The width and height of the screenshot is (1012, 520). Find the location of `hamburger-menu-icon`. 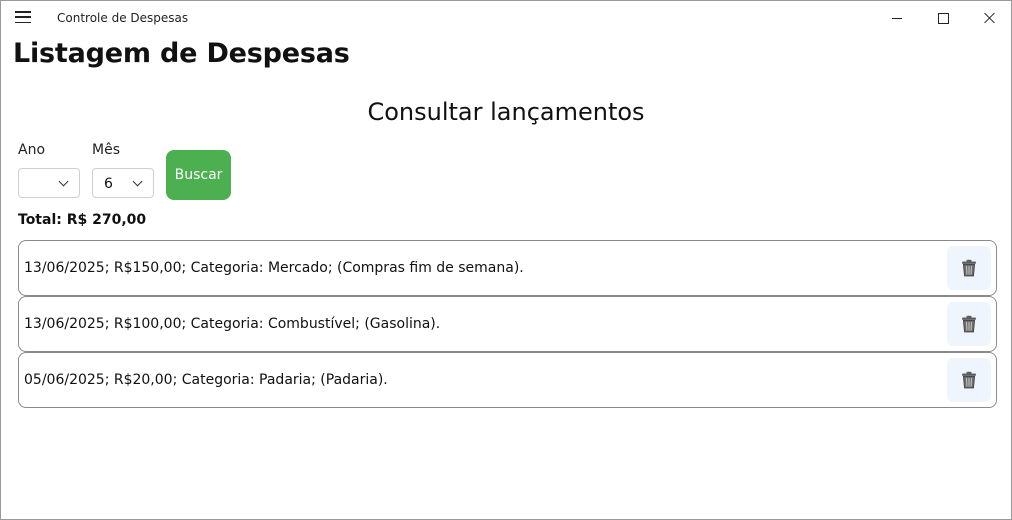

hamburger-menu-icon is located at coordinates (23, 17).